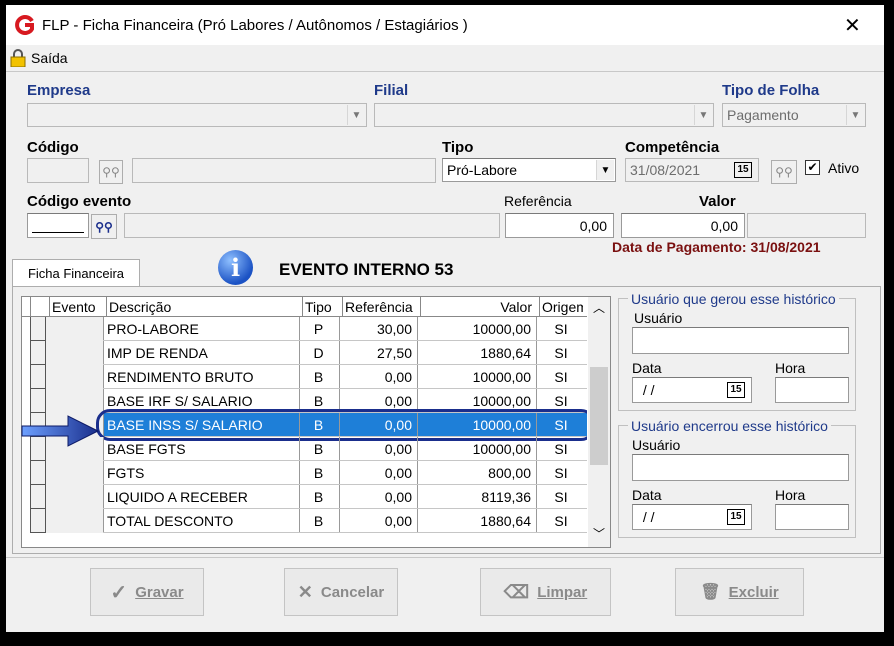  I want to click on codigo-evento-input, so click(58, 225).